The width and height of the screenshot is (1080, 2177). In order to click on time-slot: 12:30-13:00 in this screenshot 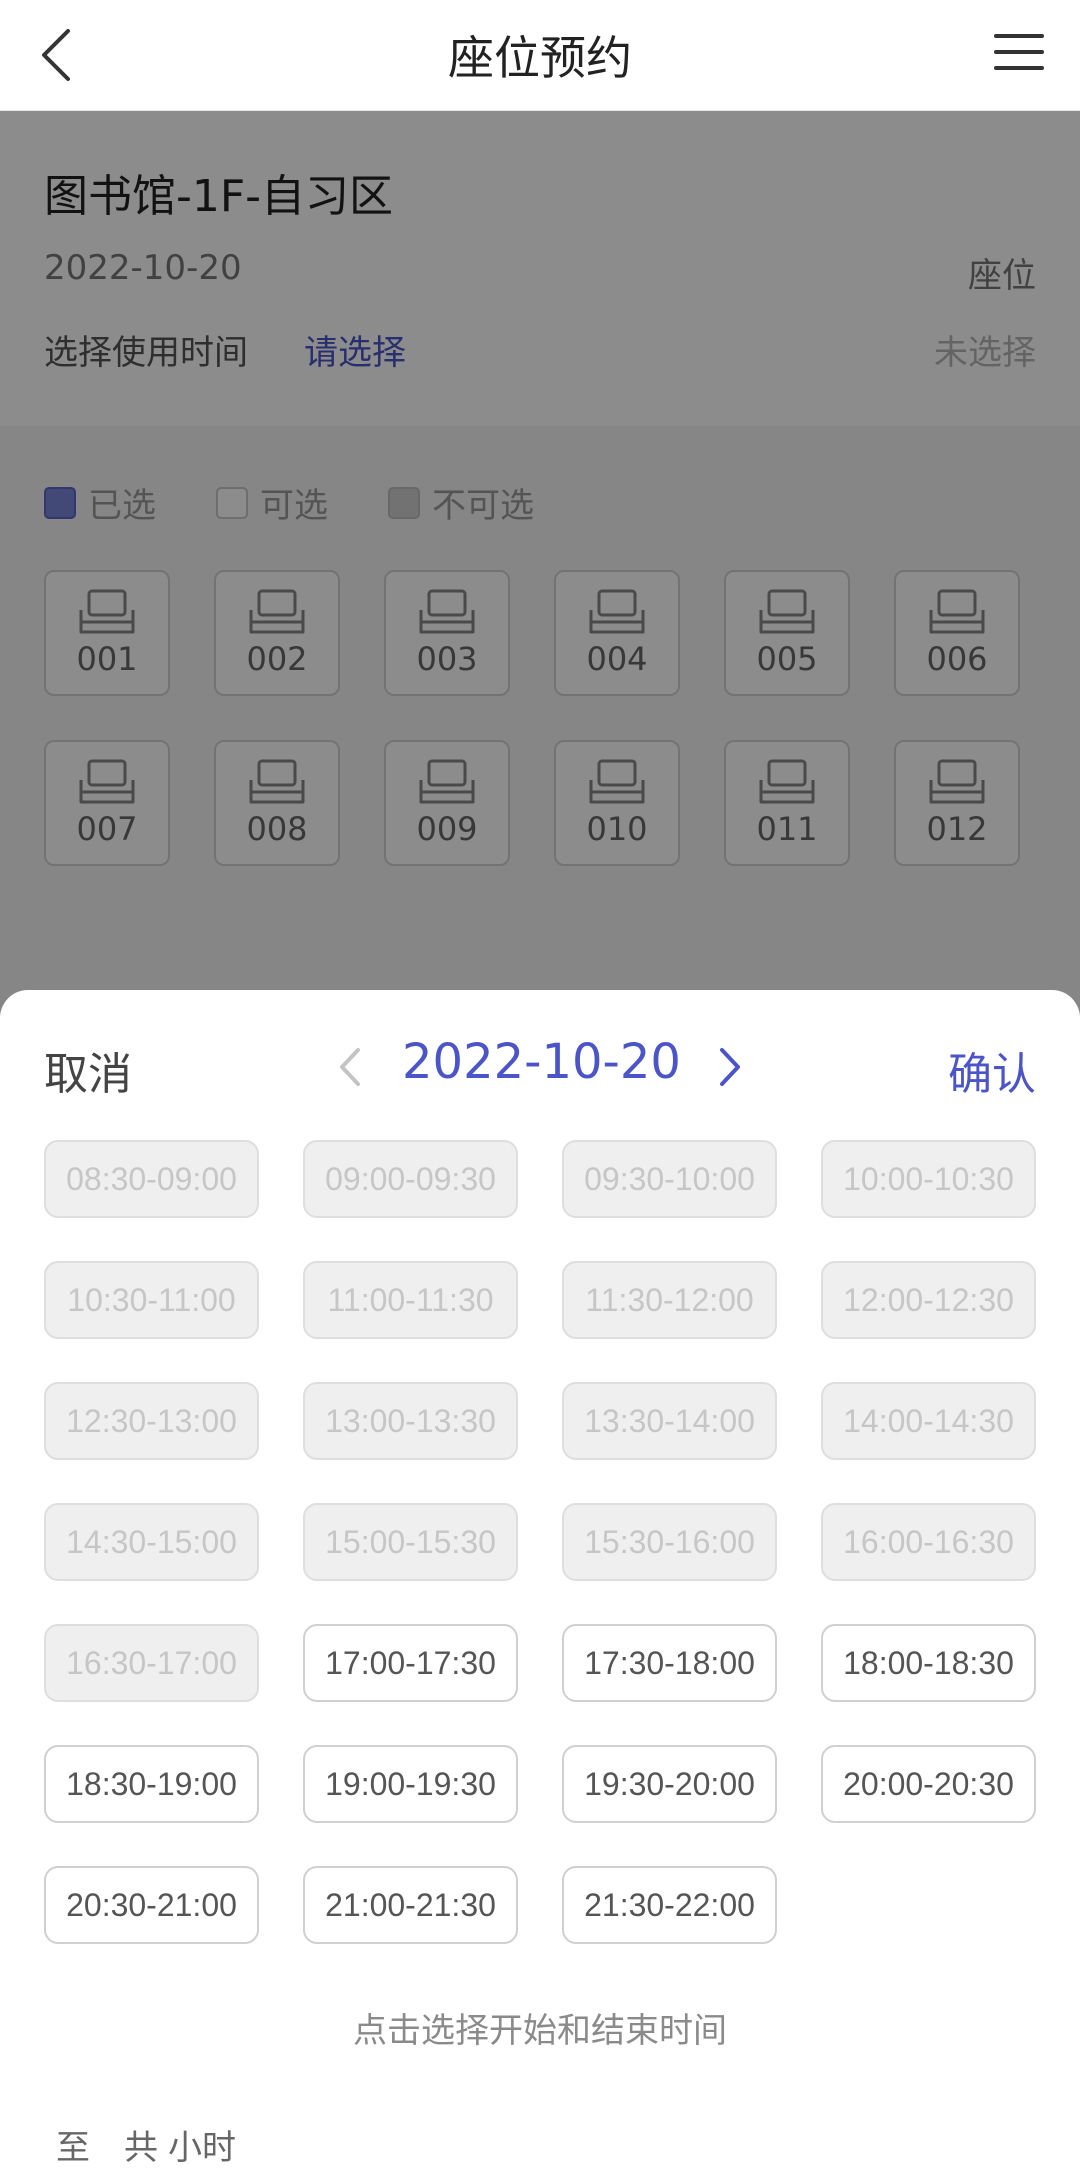, I will do `click(151, 1421)`.